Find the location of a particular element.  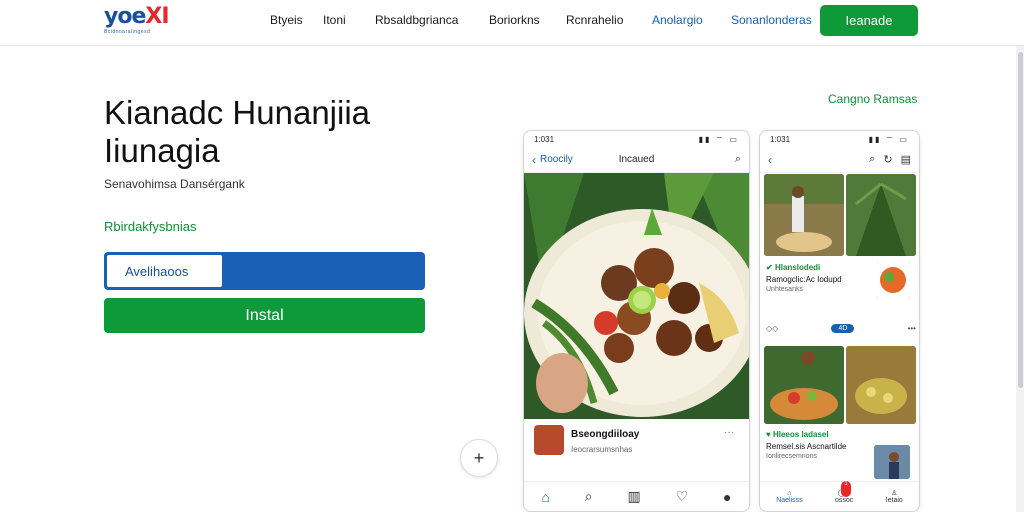

card-1-badge-label: Hlanslodedi is located at coordinates (797, 267).